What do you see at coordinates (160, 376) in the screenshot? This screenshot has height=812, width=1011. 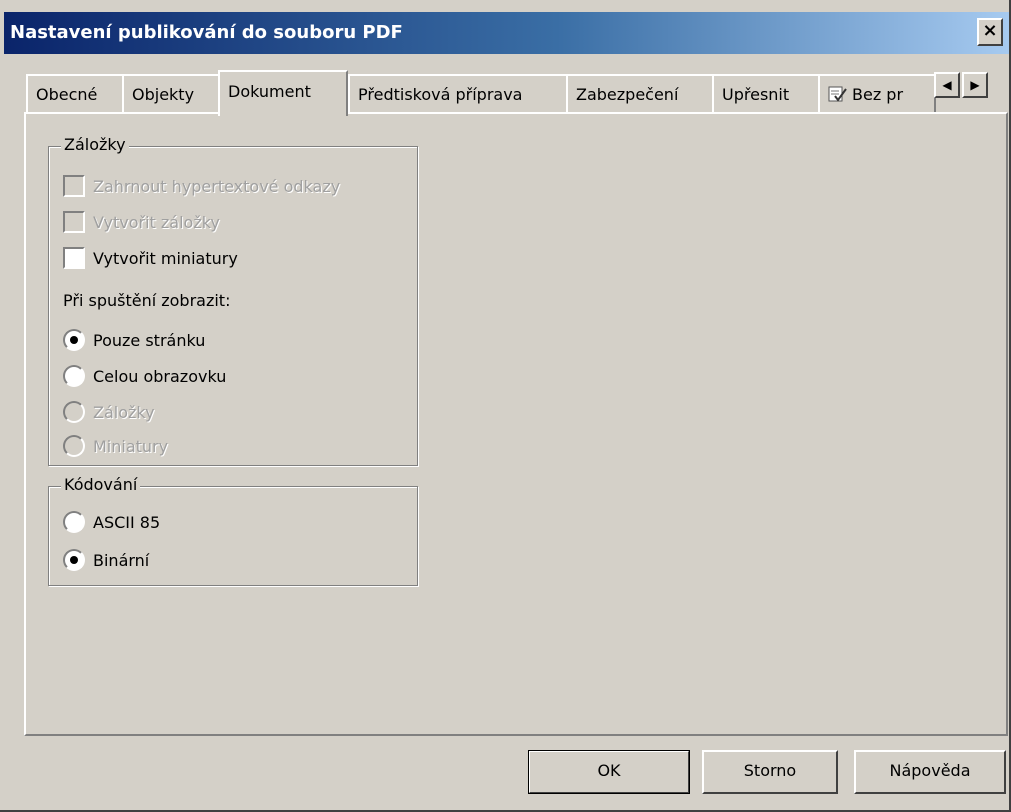 I see `radio-label: Celou obrazovku` at bounding box center [160, 376].